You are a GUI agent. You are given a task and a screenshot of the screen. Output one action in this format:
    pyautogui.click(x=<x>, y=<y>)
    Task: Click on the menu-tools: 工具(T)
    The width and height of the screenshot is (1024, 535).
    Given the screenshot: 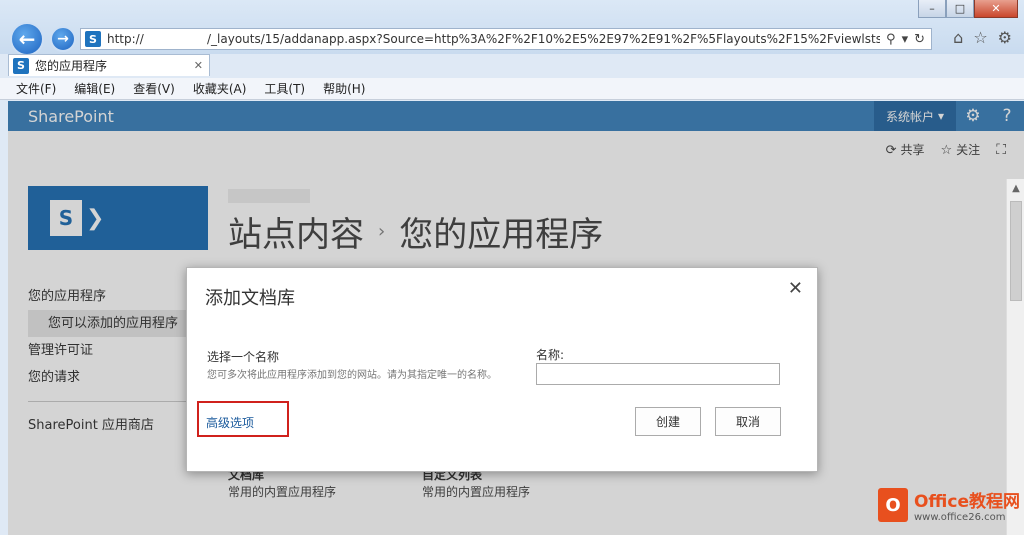 What is the action you would take?
    pyautogui.click(x=284, y=88)
    